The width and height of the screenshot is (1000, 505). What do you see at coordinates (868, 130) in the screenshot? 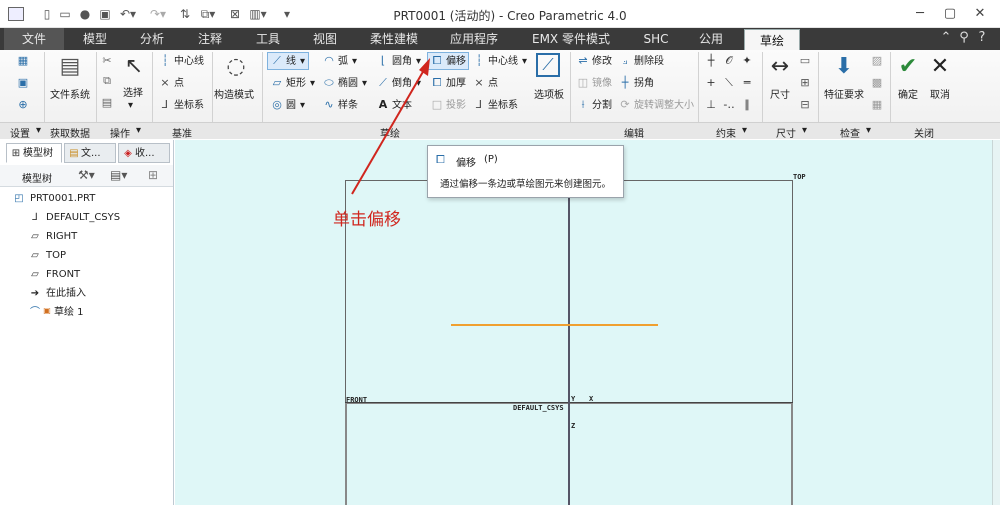
I see `group-inspect-dropdown-icon: ▾` at bounding box center [868, 130].